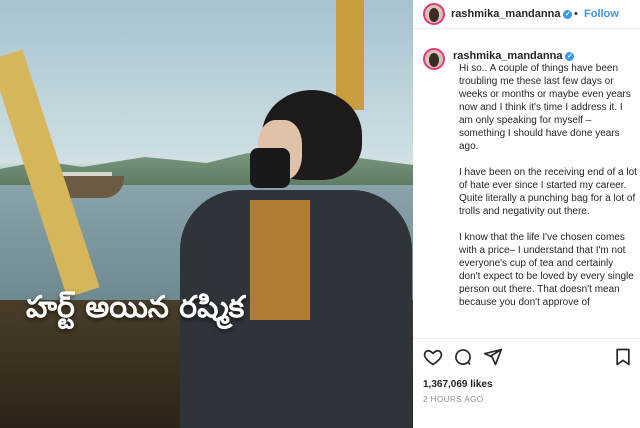 The image size is (640, 428). Describe the element at coordinates (601, 14) in the screenshot. I see `follow-button: Follow` at that location.